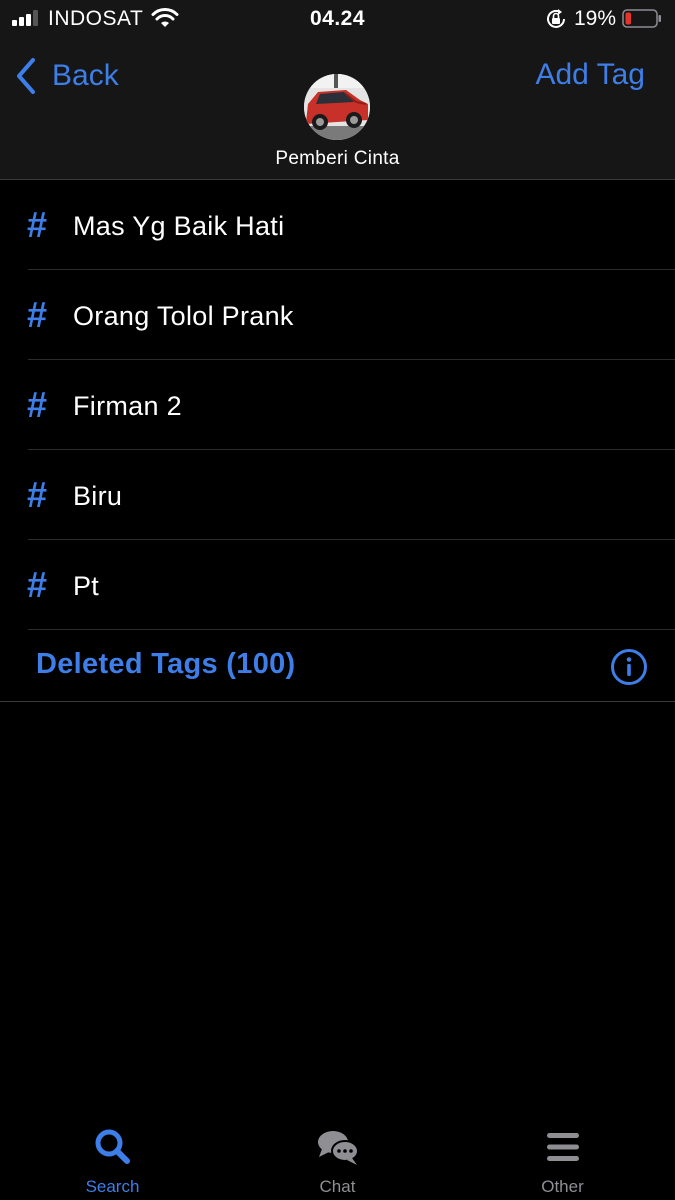 This screenshot has height=1200, width=675. Describe the element at coordinates (26, 76) in the screenshot. I see `chevron-left-icon` at that location.